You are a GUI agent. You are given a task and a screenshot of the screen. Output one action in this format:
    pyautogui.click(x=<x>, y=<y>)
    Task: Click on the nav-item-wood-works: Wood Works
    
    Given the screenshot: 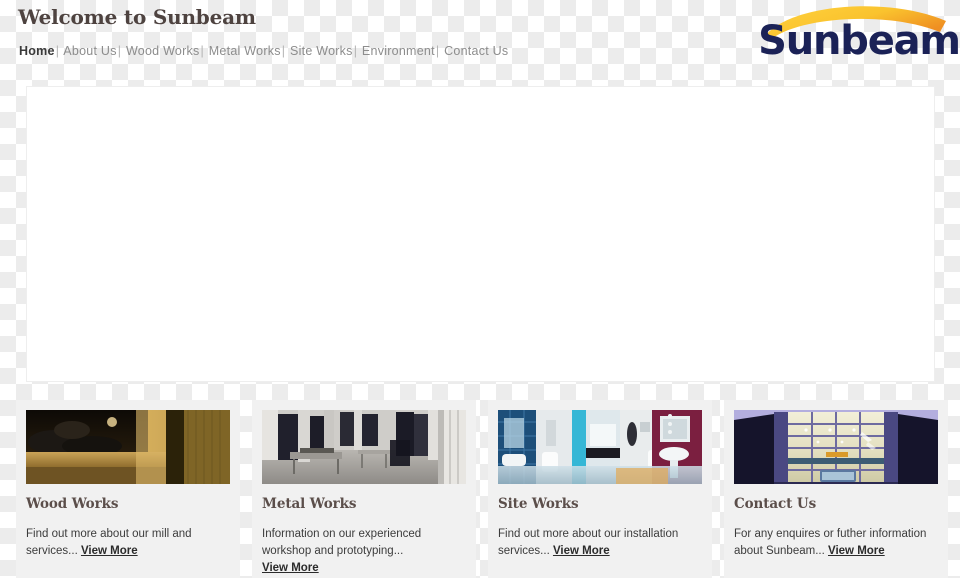 What is the action you would take?
    pyautogui.click(x=163, y=51)
    